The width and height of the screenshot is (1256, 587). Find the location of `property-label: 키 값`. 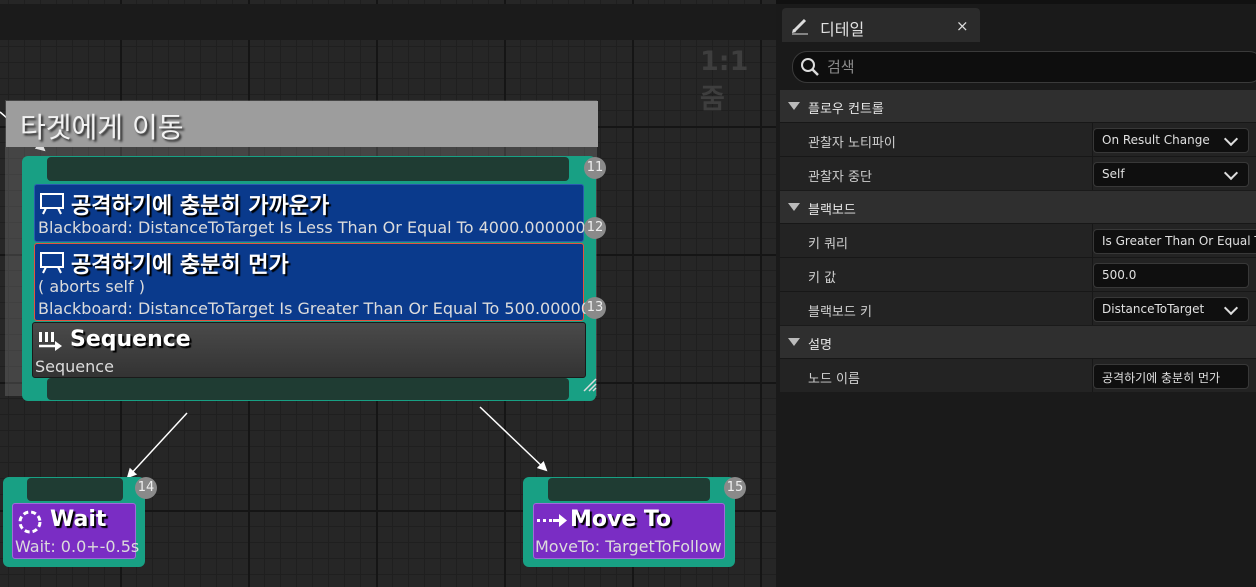

property-label: 키 값 is located at coordinates (822, 278).